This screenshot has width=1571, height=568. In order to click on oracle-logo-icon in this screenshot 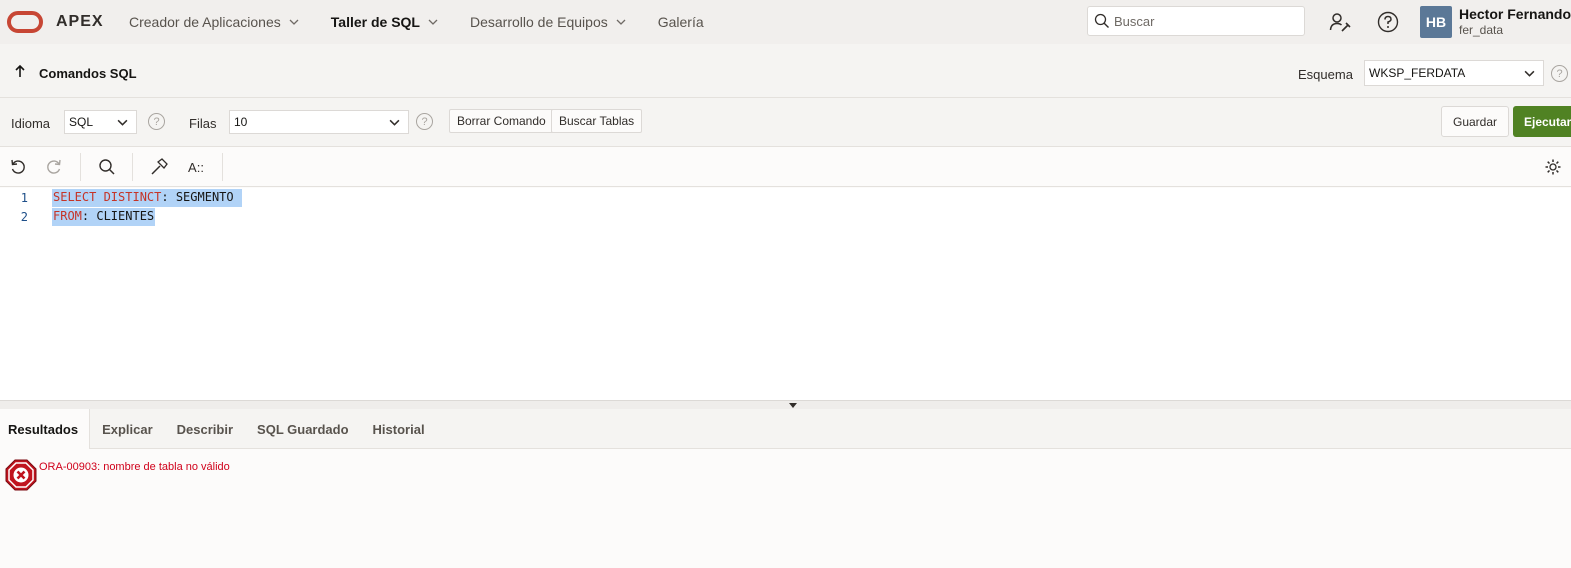, I will do `click(25, 22)`.